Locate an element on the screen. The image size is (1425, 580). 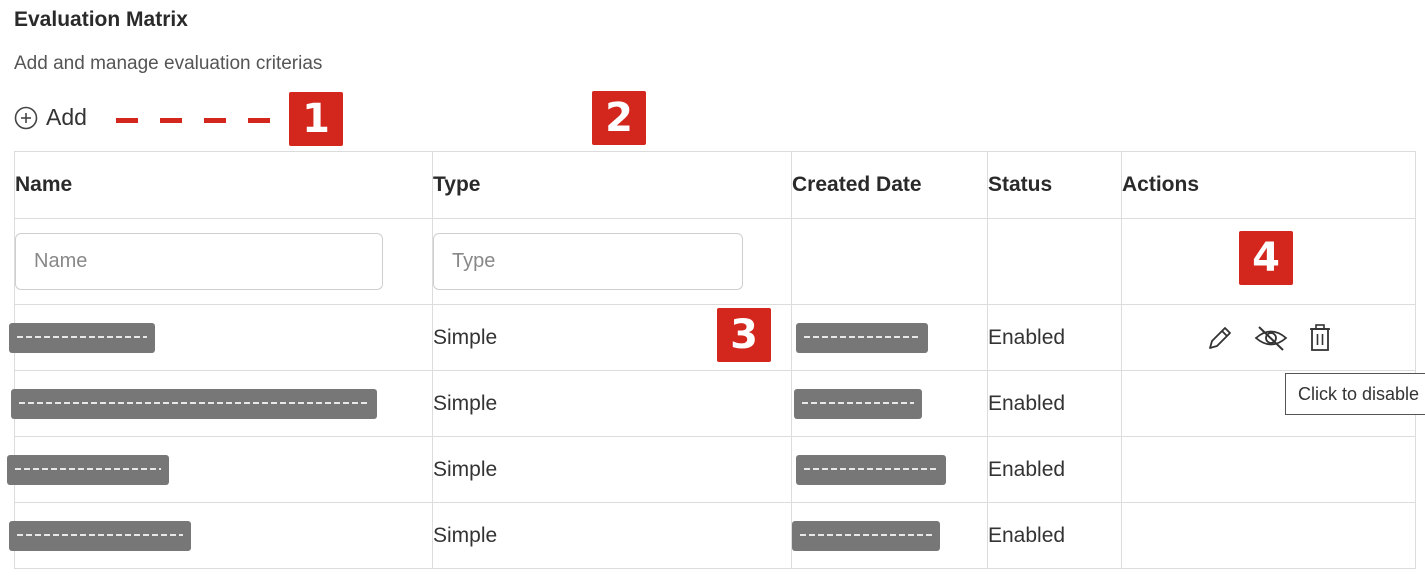
hide-icon is located at coordinates (1271, 338).